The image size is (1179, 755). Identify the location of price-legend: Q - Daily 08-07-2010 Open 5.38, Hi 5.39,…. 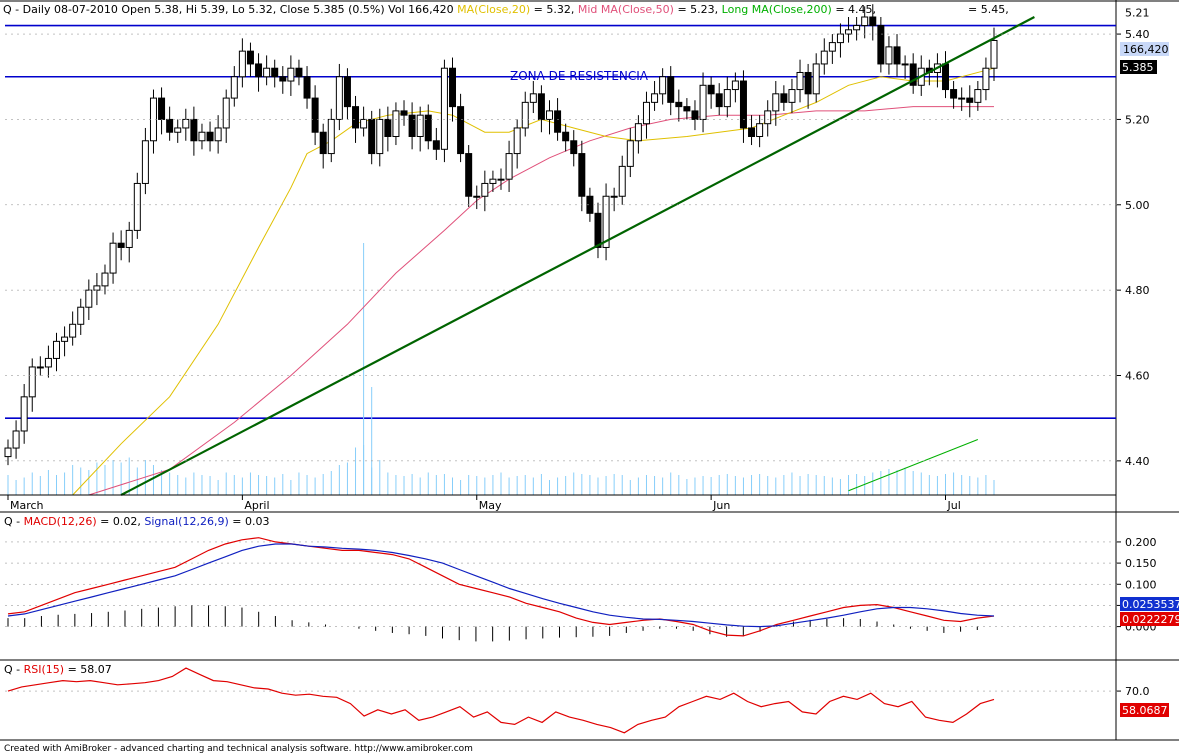
(439, 9).